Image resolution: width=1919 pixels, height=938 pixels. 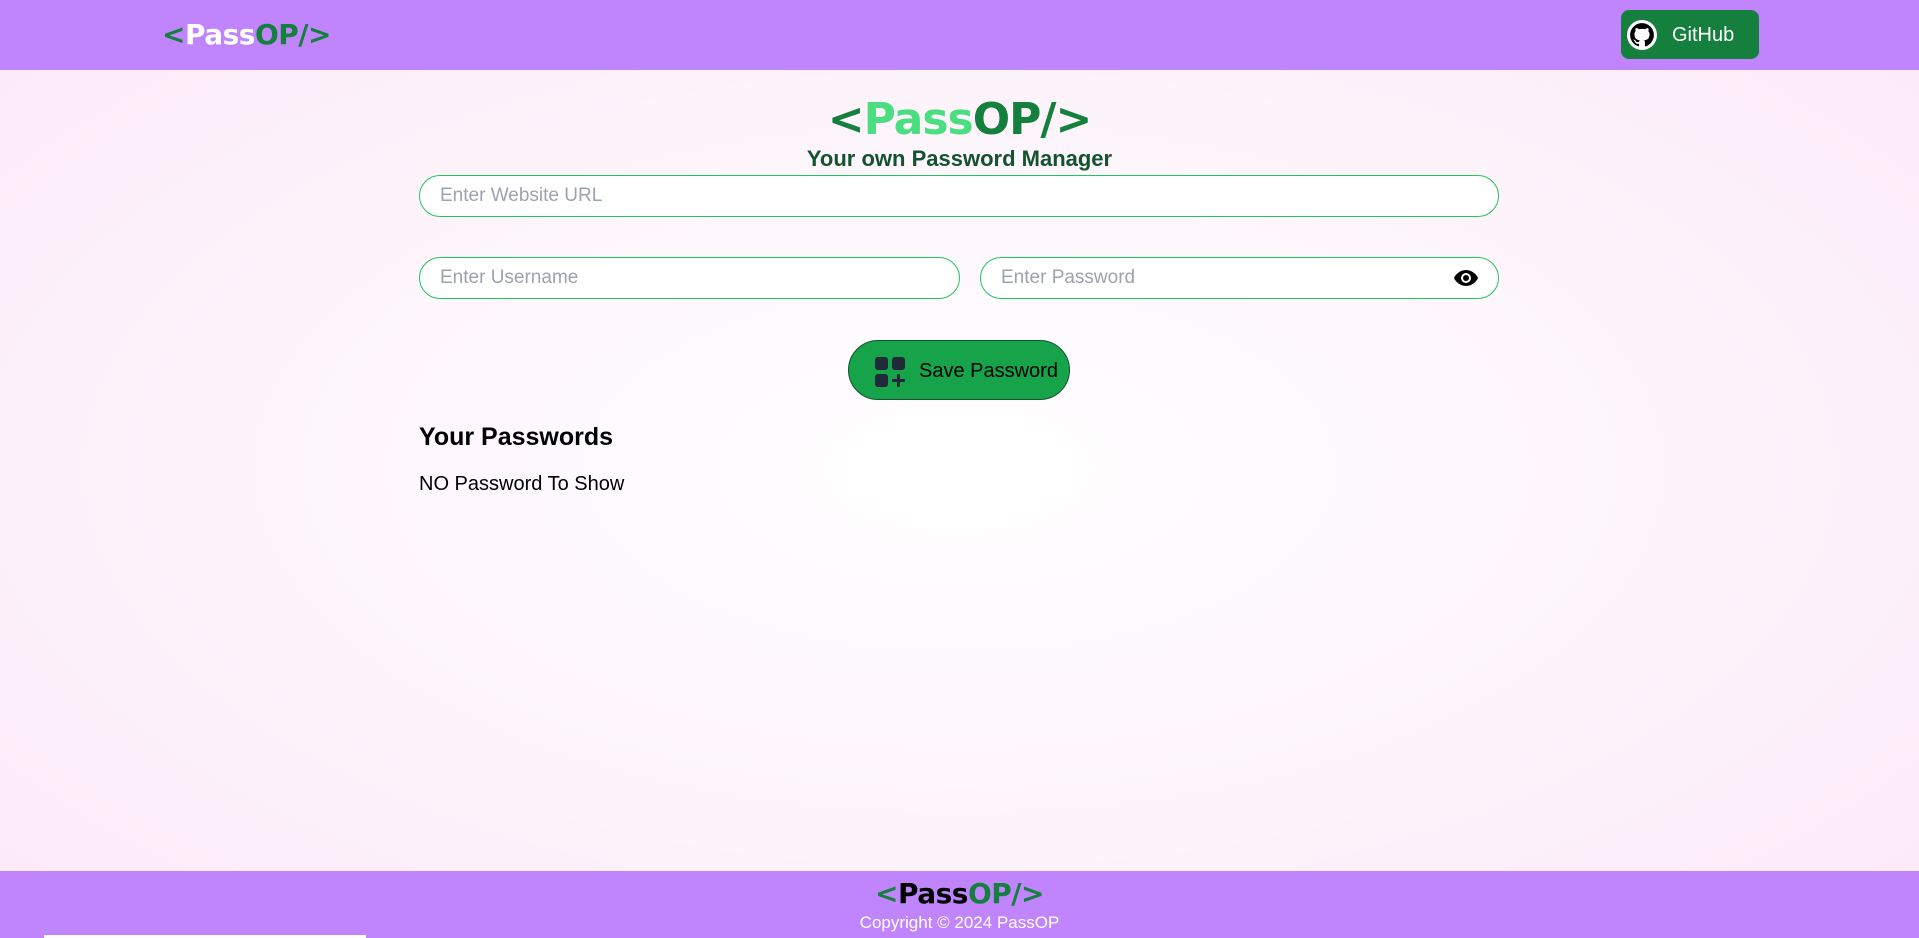 I want to click on hero-logo: <PassOP/>, so click(x=959, y=120).